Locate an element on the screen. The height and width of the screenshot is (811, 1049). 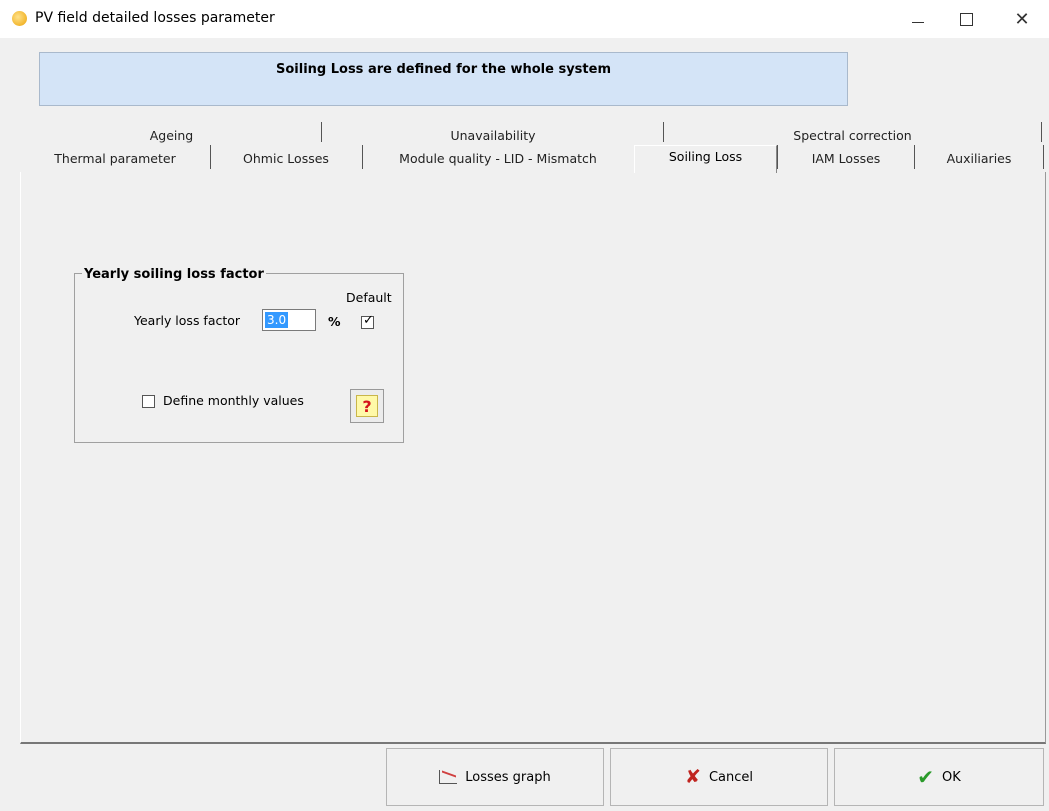
losses-graph-button: Losses graph is located at coordinates (495, 777).